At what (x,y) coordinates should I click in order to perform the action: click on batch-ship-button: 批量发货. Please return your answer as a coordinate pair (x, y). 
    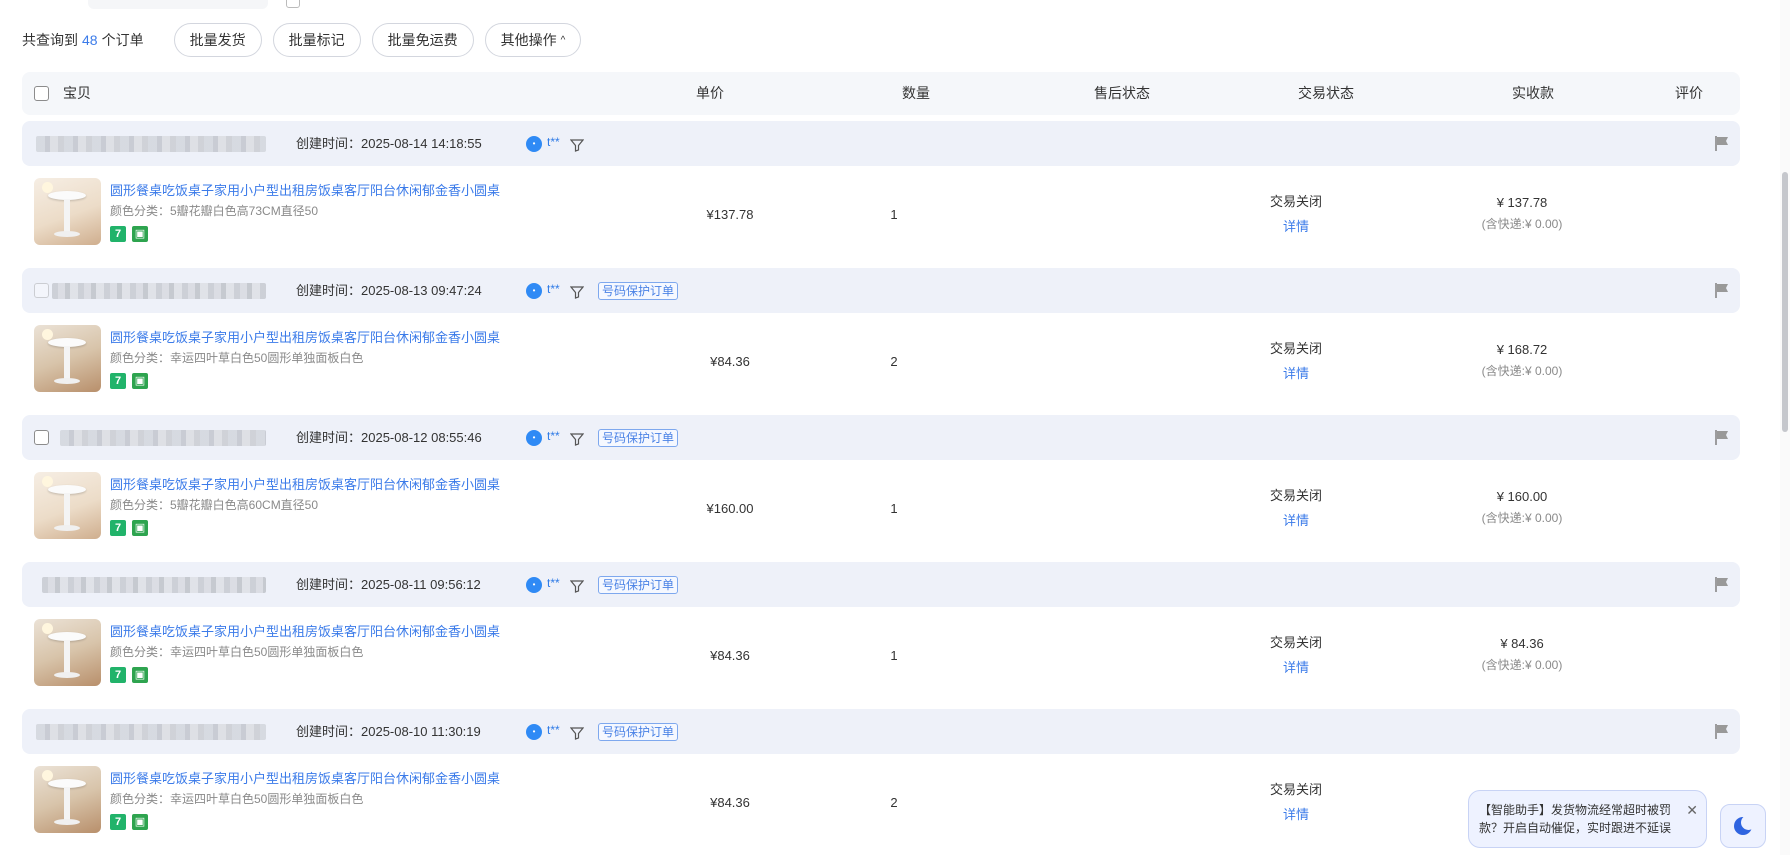
    Looking at the image, I should click on (217, 40).